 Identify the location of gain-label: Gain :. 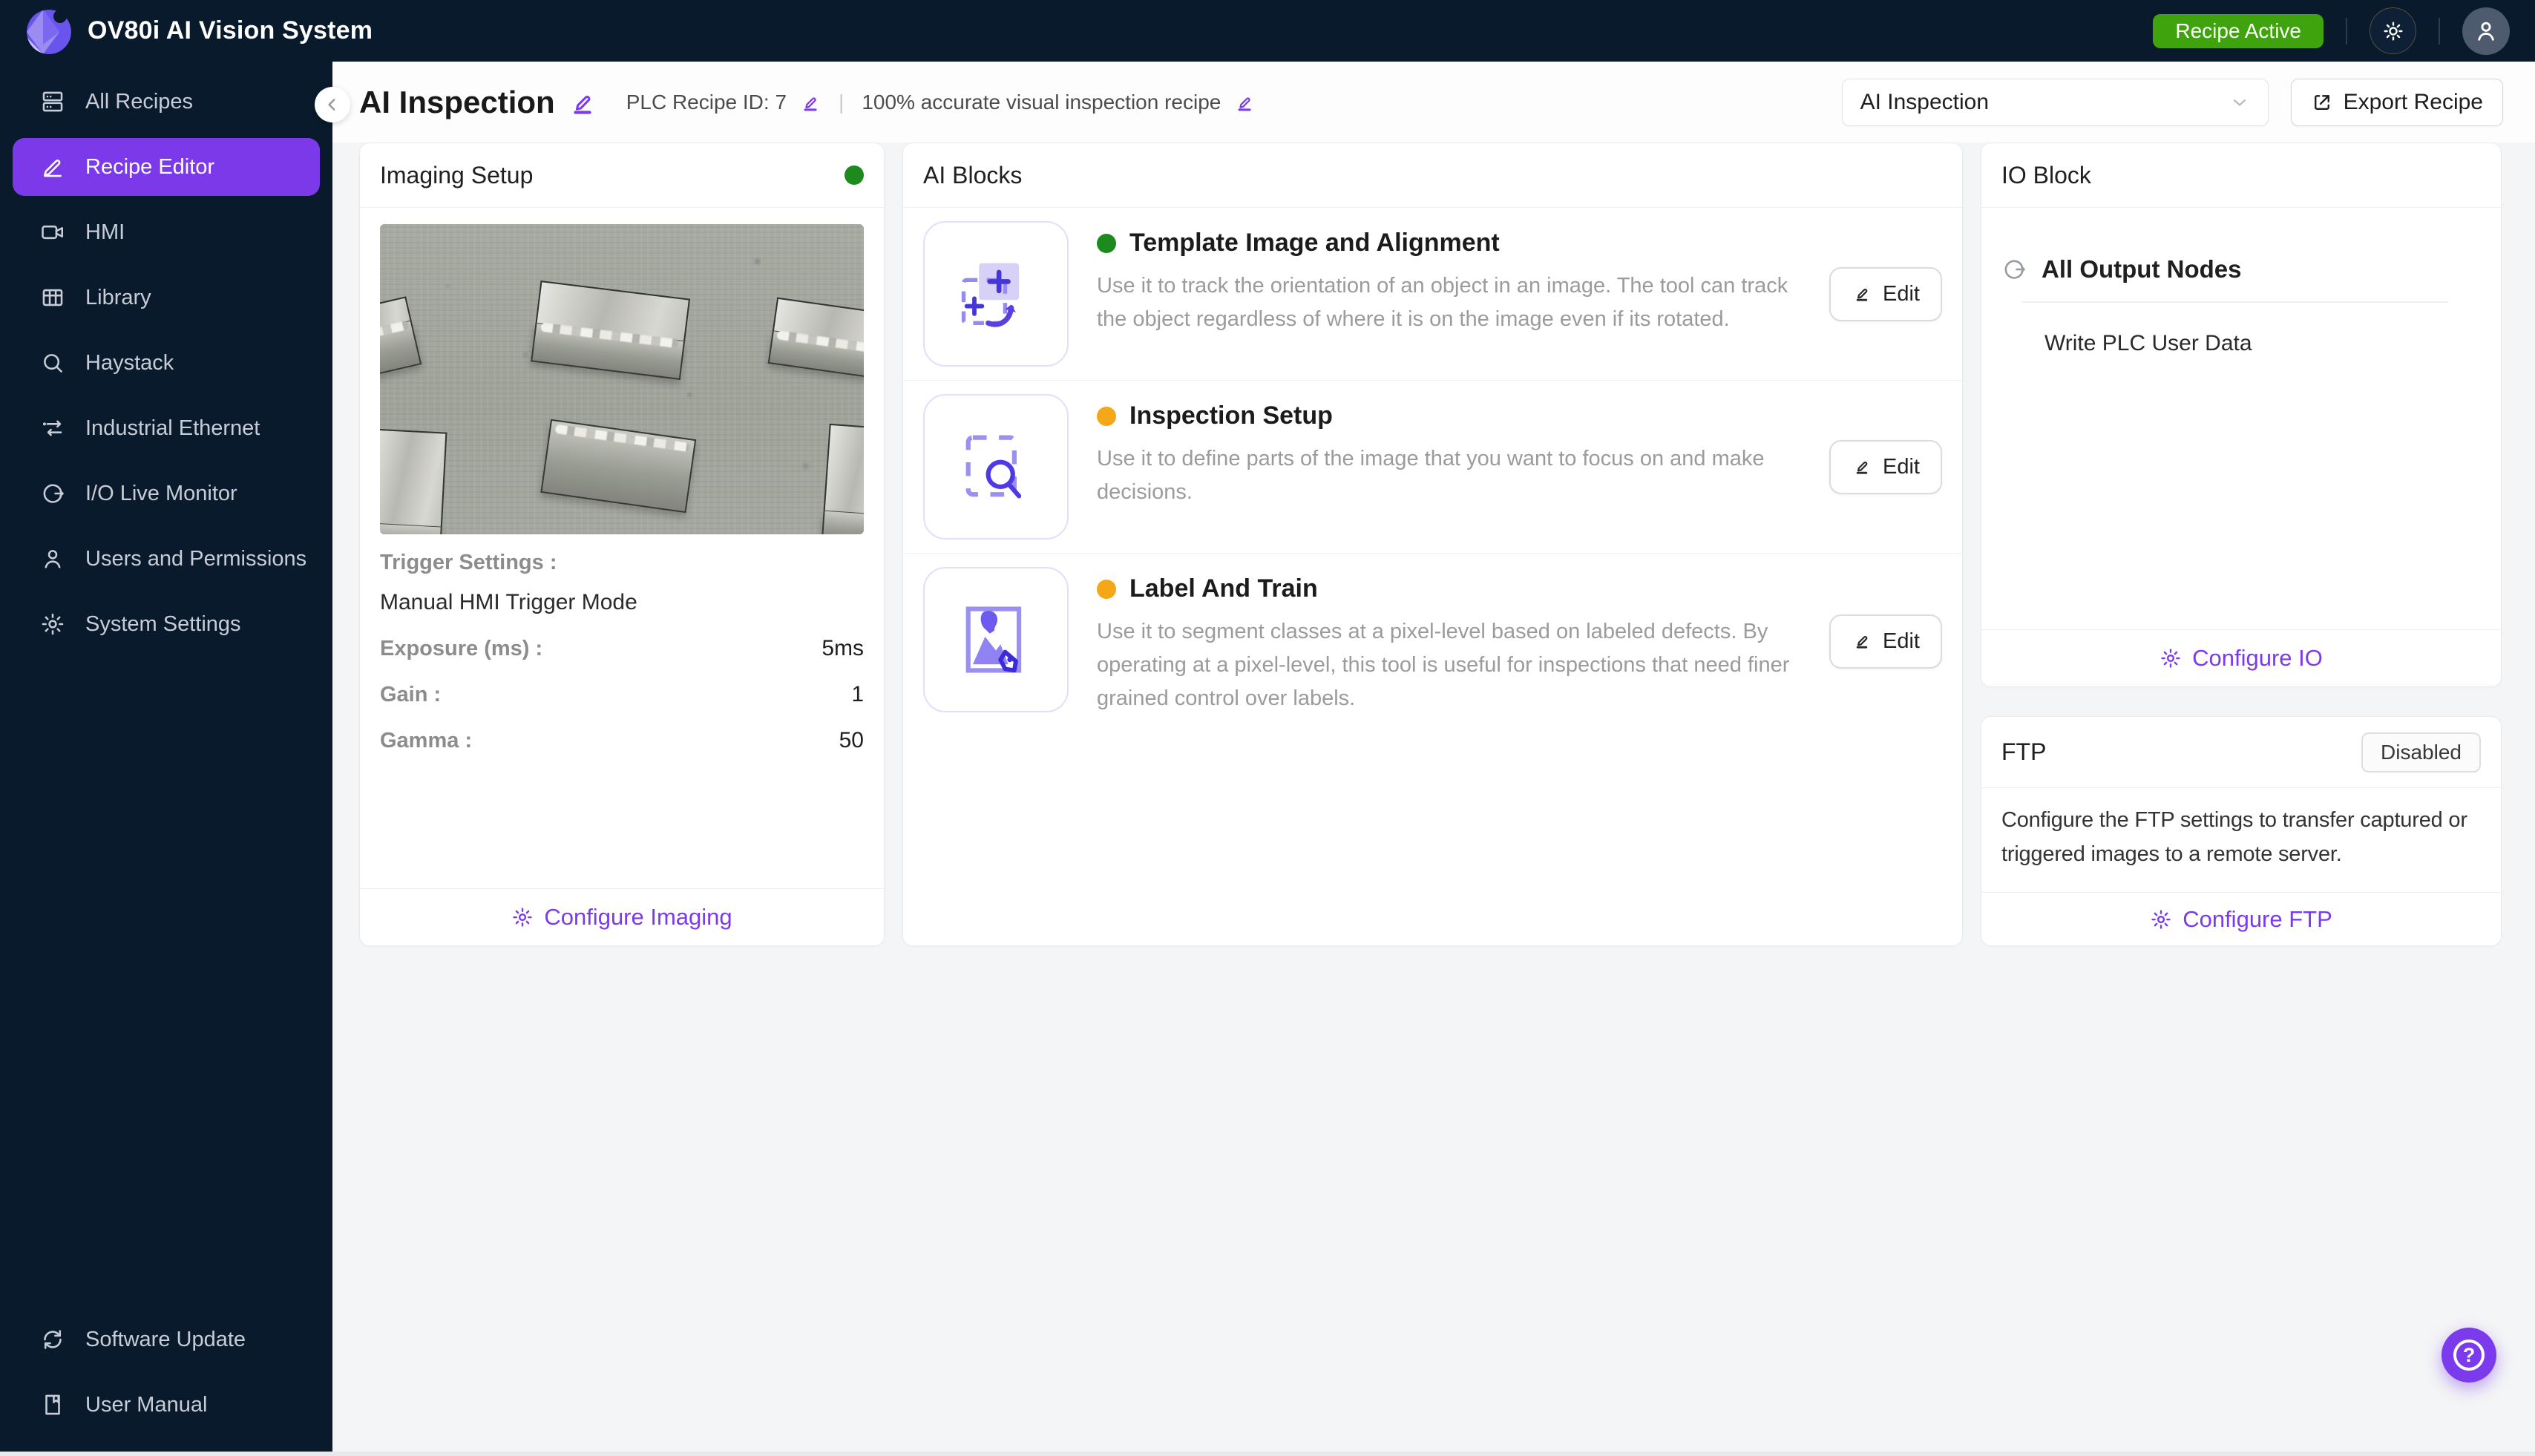
(411, 695).